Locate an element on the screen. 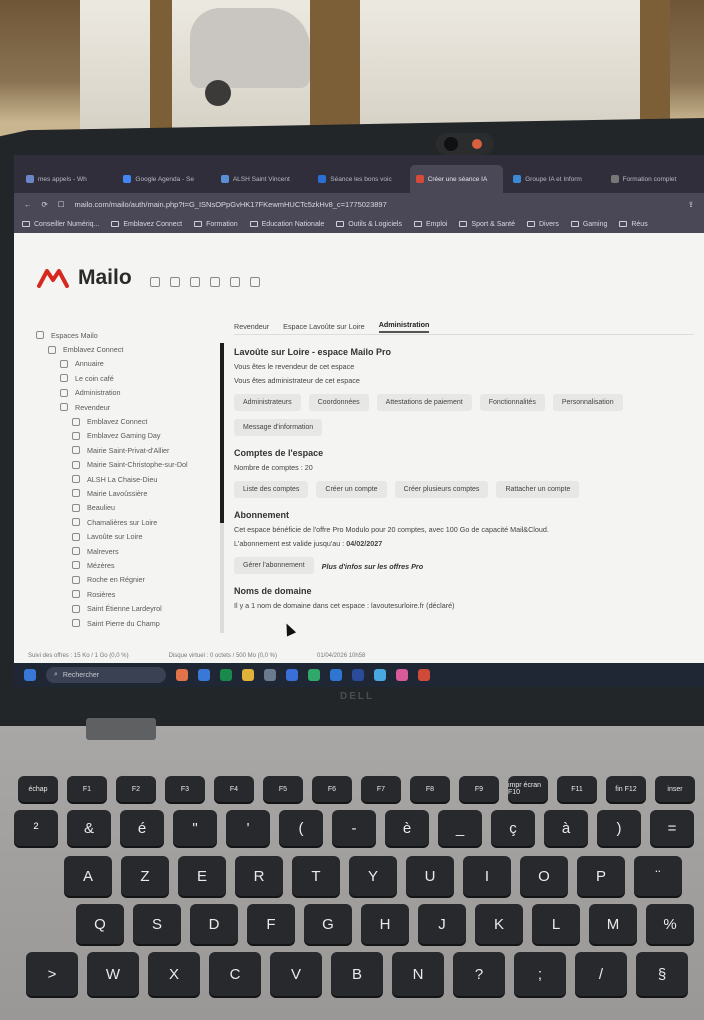 The image size is (704, 1020). keyboard-key: U is located at coordinates (430, 876).